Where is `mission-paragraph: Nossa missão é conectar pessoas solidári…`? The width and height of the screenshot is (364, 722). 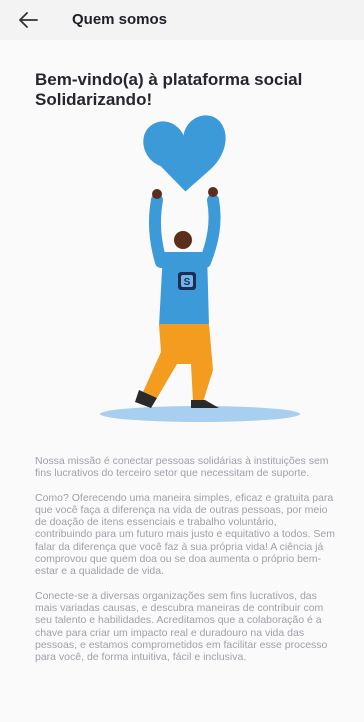
mission-paragraph: Nossa missão é conectar pessoas solidári… is located at coordinates (182, 467).